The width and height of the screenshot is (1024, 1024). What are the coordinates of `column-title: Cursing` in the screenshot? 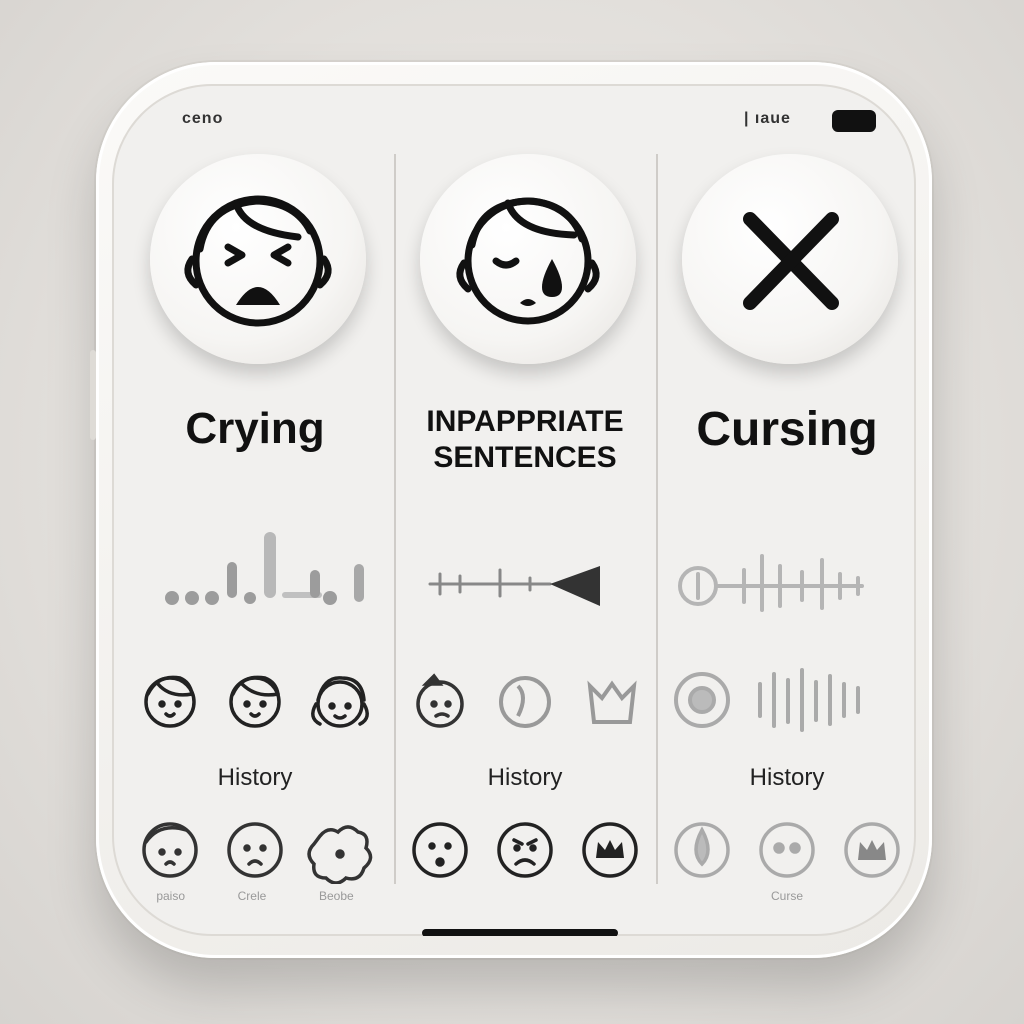 It's located at (787, 429).